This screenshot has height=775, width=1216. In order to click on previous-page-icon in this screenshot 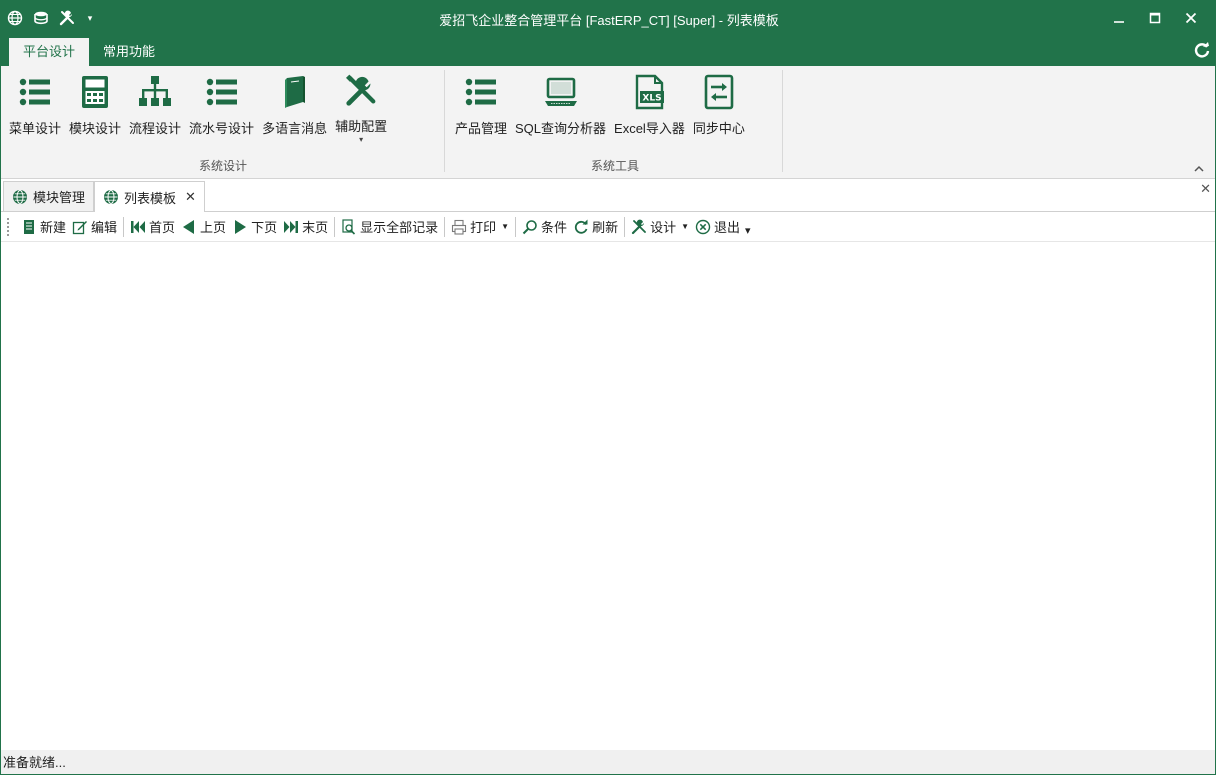, I will do `click(189, 226)`.